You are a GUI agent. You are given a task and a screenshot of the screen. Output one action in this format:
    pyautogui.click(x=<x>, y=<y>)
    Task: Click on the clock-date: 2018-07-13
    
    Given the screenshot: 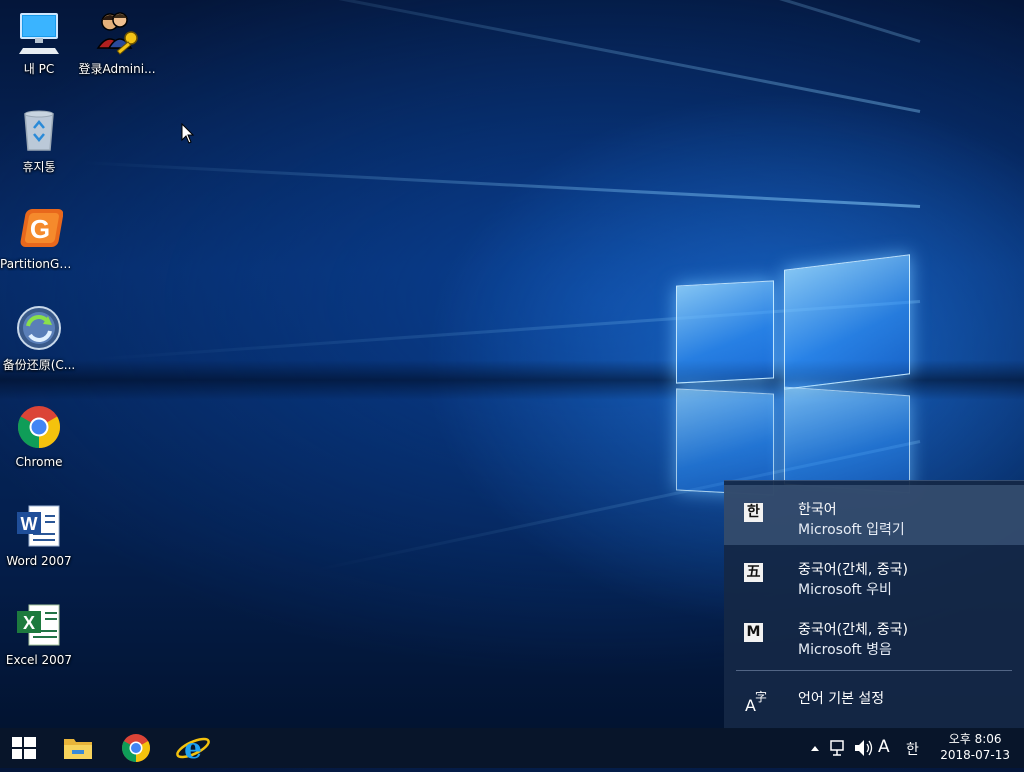 What is the action you would take?
    pyautogui.click(x=975, y=755)
    